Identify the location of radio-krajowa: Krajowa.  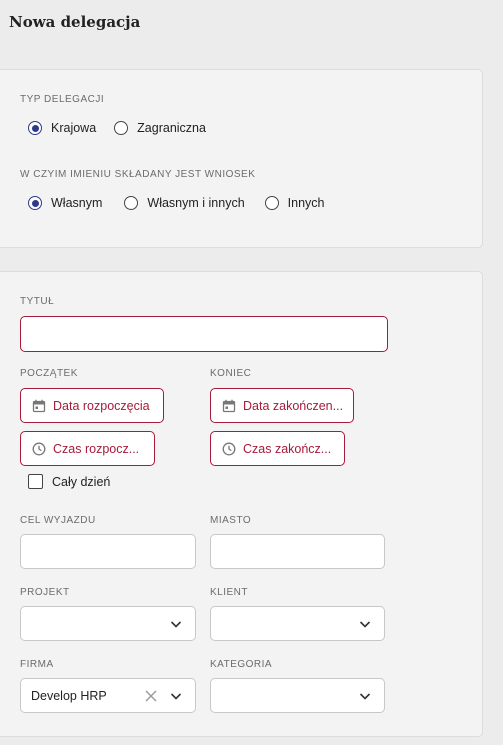
(62, 128).